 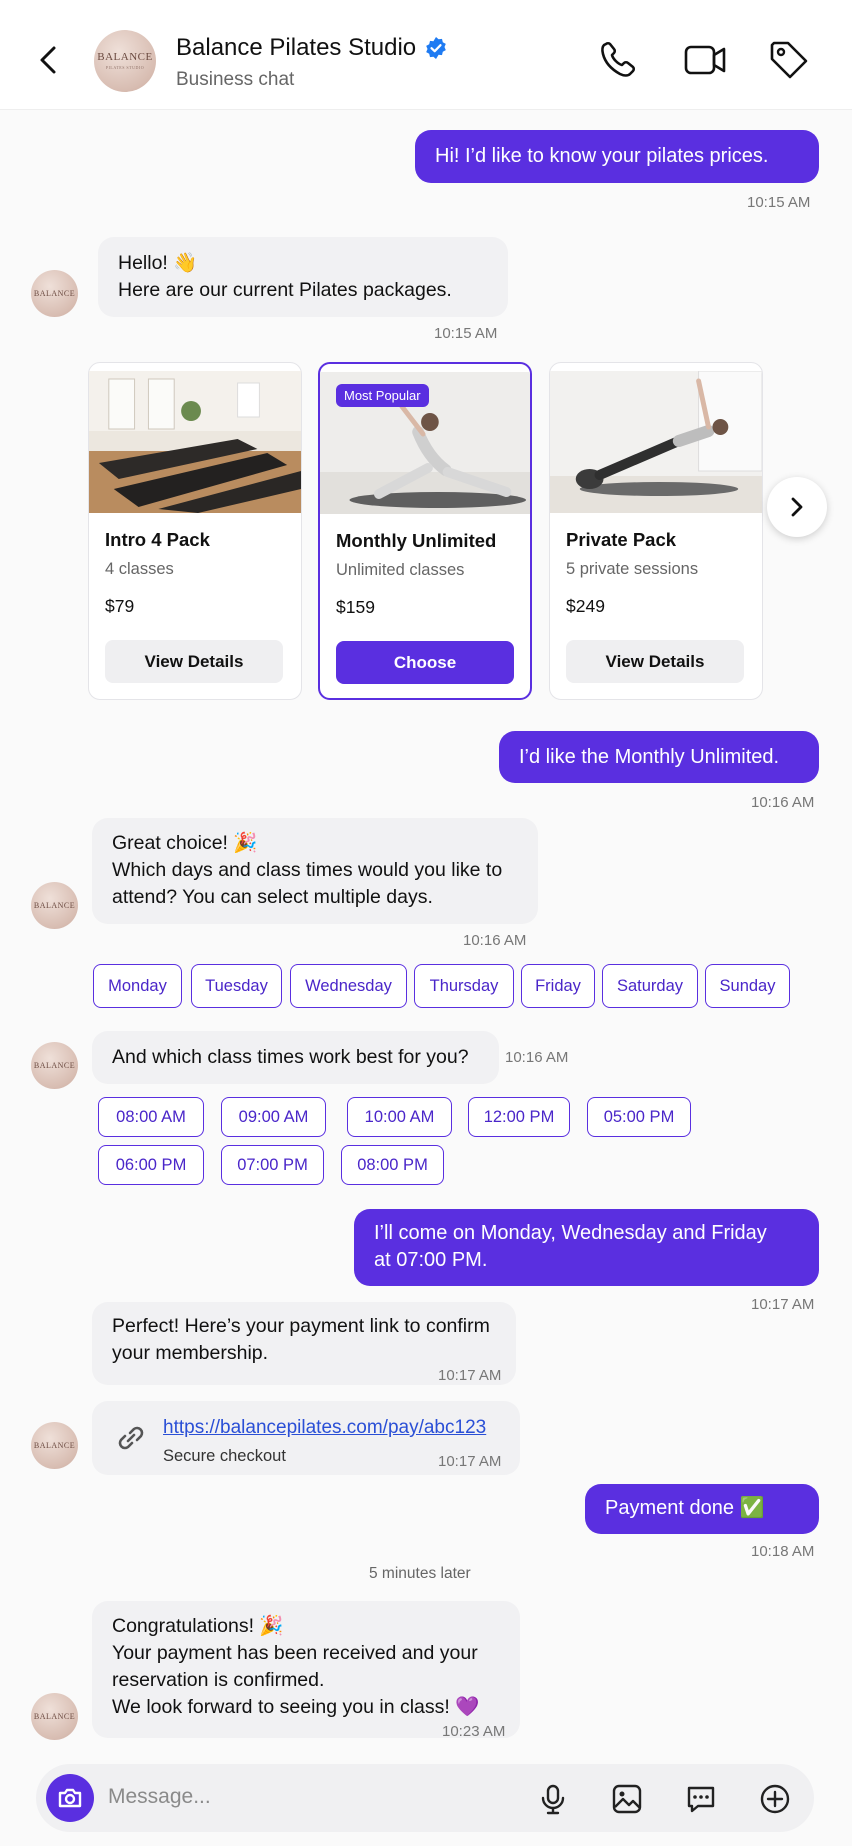 I want to click on message-time: 10:23 AM, so click(x=474, y=1731).